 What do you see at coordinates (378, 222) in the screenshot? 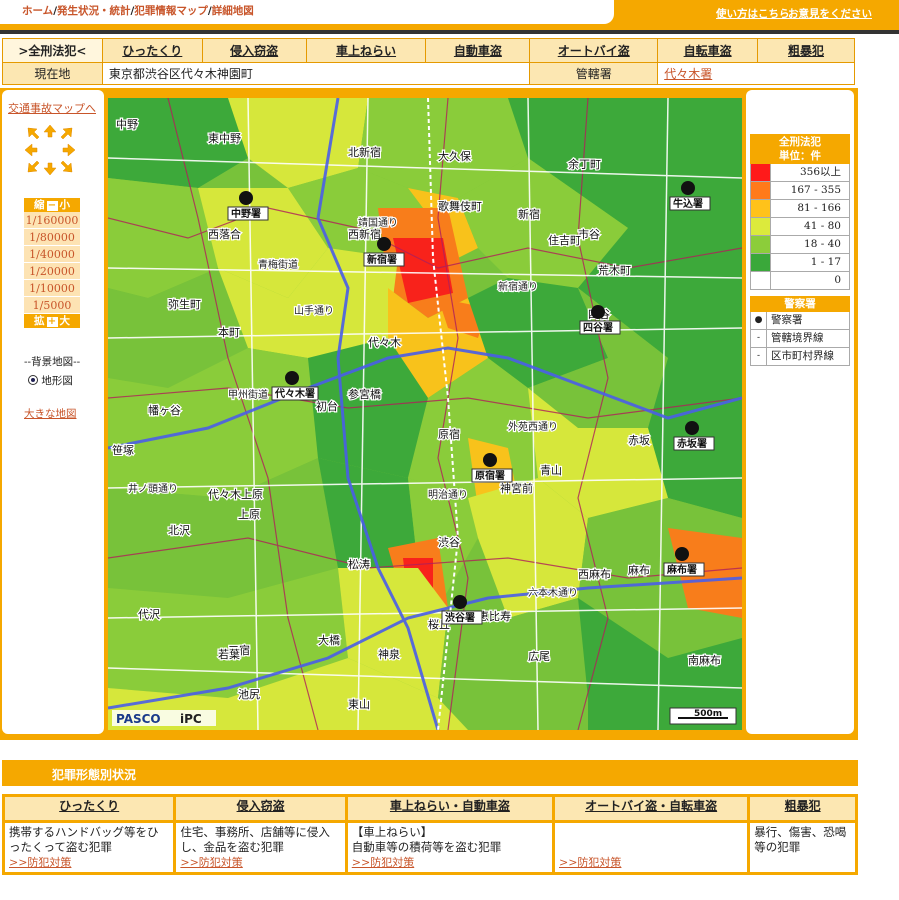
I see `svg-text: 靖国通り` at bounding box center [378, 222].